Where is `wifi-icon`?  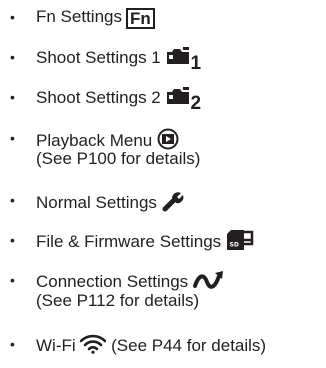 wifi-icon is located at coordinates (93, 346).